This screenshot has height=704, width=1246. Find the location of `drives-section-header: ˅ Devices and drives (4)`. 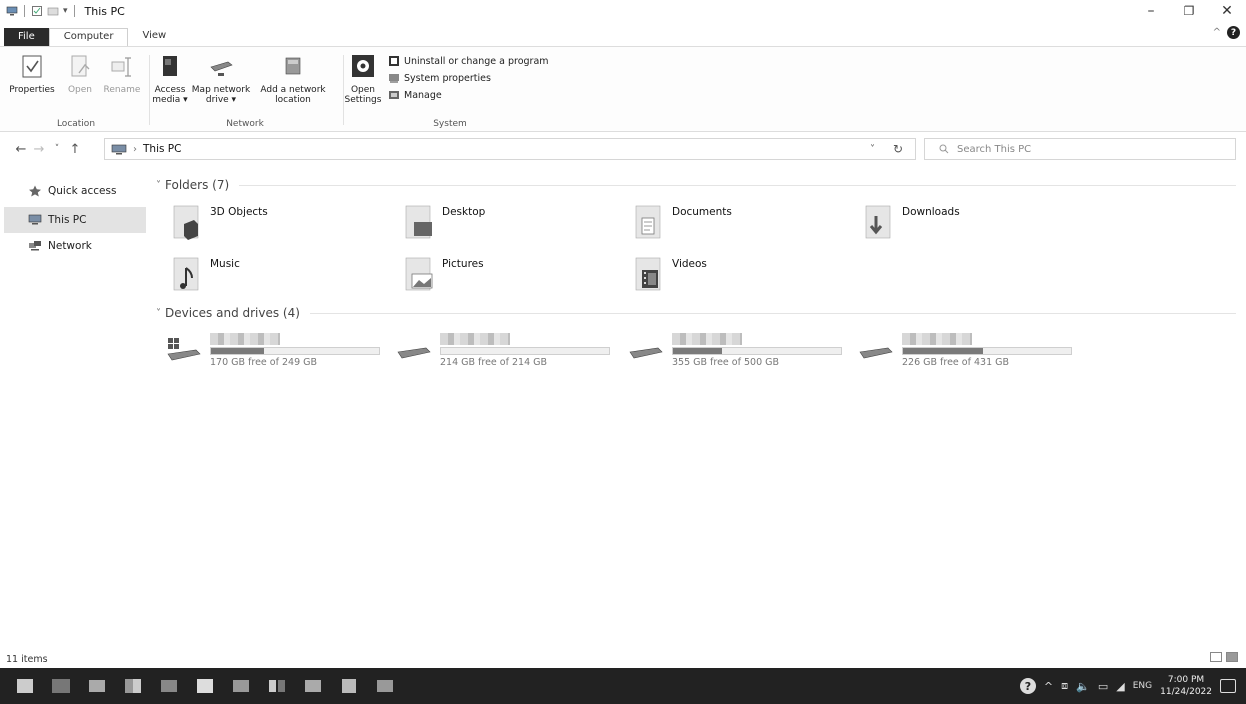

drives-section-header: ˅ Devices and drives (4) is located at coordinates (696, 313).